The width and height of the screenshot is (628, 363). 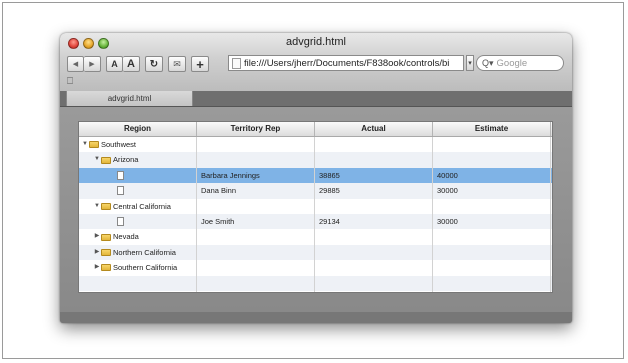 I want to click on snippet-icon: ✉, so click(x=177, y=63).